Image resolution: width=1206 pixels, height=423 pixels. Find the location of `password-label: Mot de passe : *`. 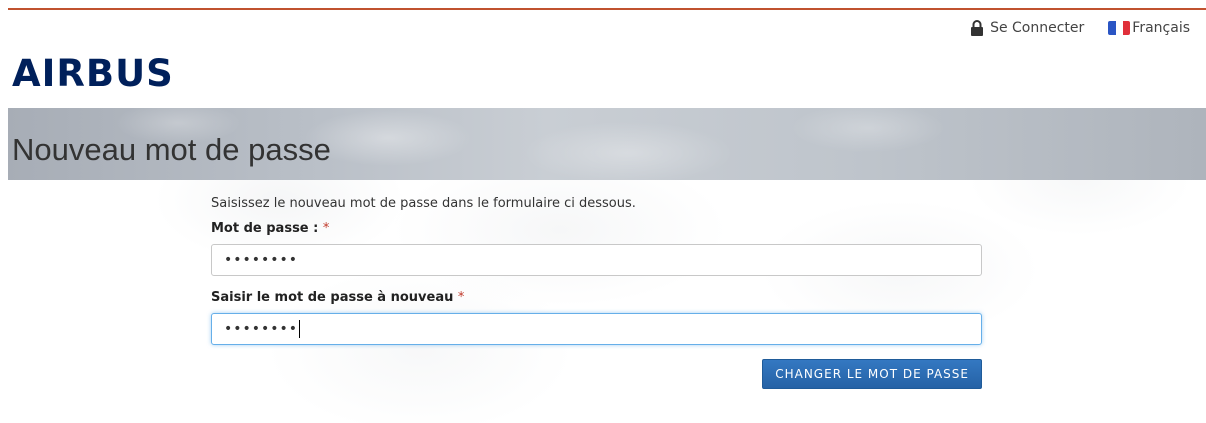

password-label: Mot de passe : * is located at coordinates (596, 228).